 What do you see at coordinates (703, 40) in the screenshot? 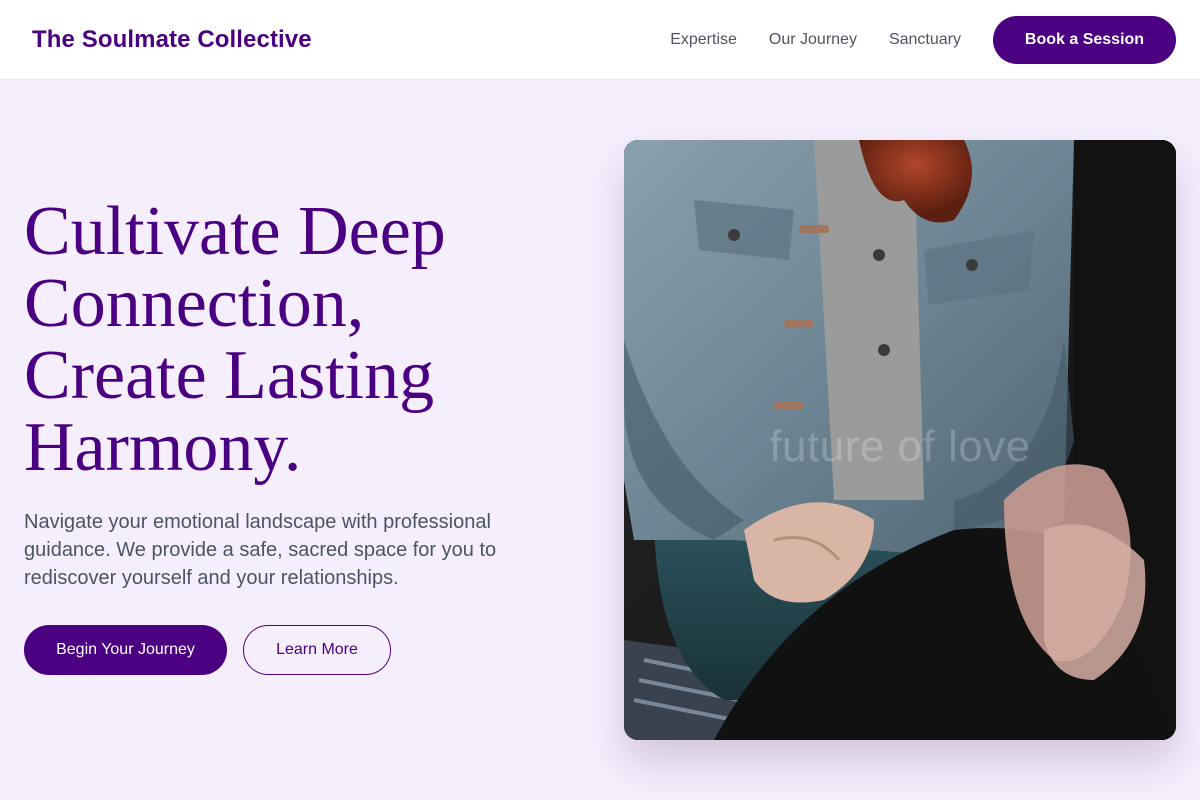
I see `nav-link-expertise: Expertise` at bounding box center [703, 40].